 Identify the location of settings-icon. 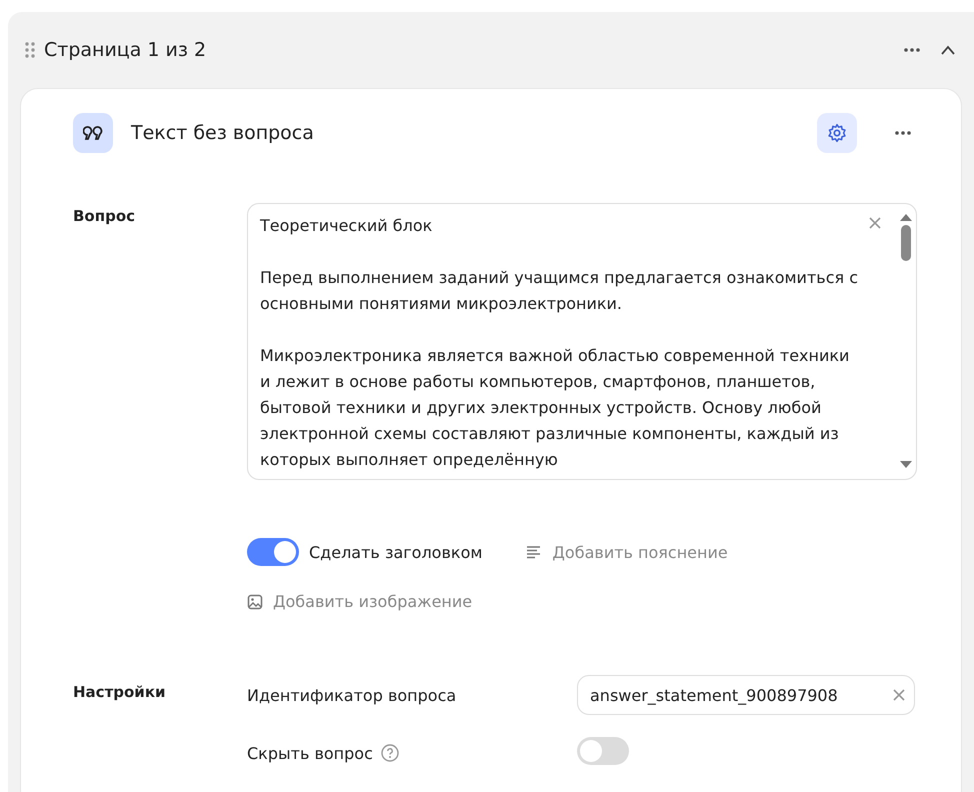
(837, 133).